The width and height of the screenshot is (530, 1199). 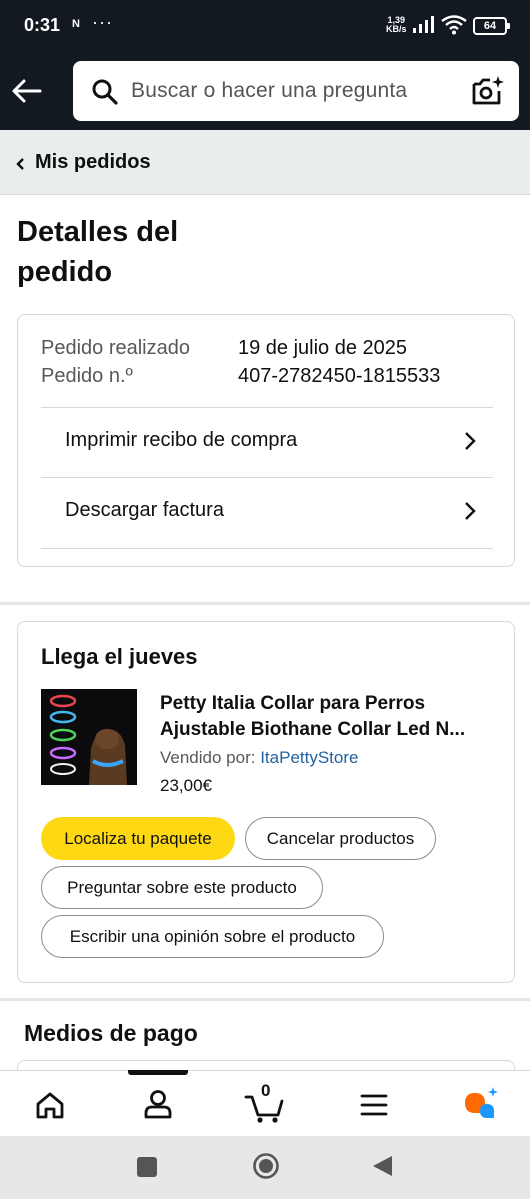 What do you see at coordinates (309, 757) in the screenshot?
I see `seller-link: ItaPettyStore` at bounding box center [309, 757].